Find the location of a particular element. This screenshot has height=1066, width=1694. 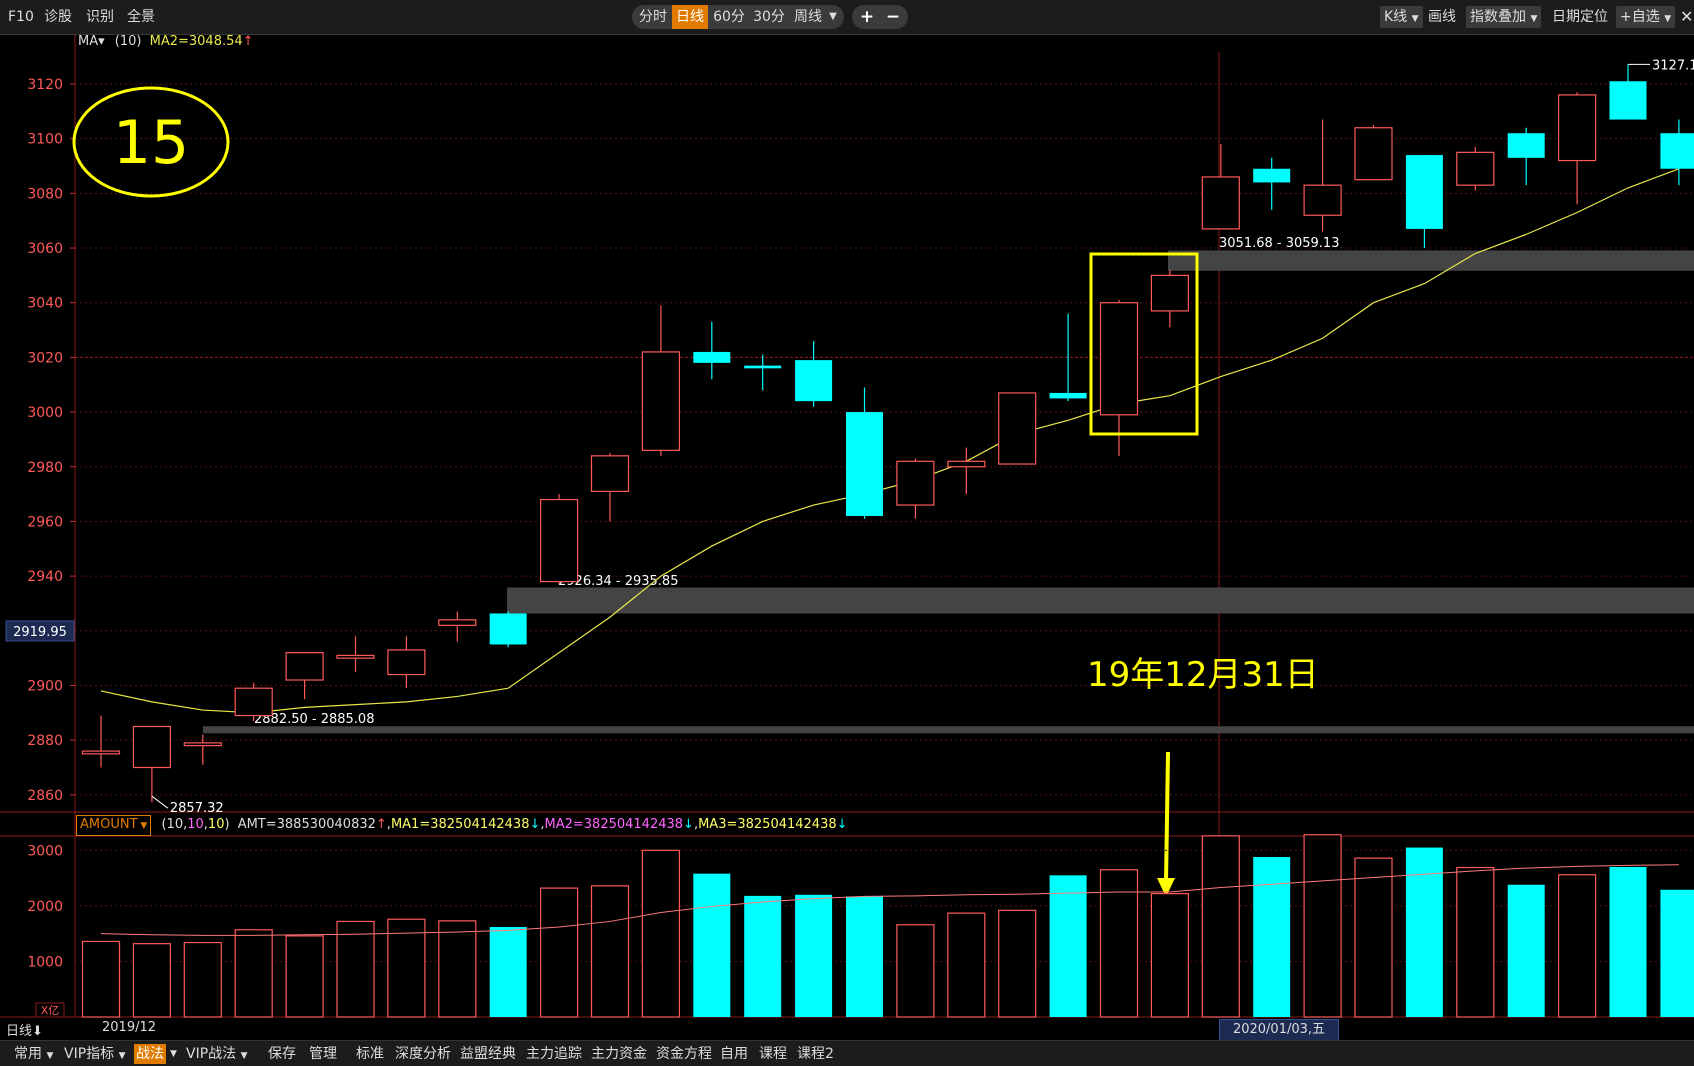

date-axis-bar: 日线⬇ 2019/12 2020/01/03,五 is located at coordinates (847, 1030).